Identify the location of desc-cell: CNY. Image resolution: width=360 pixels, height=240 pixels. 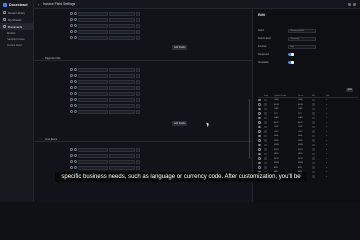
(305, 132).